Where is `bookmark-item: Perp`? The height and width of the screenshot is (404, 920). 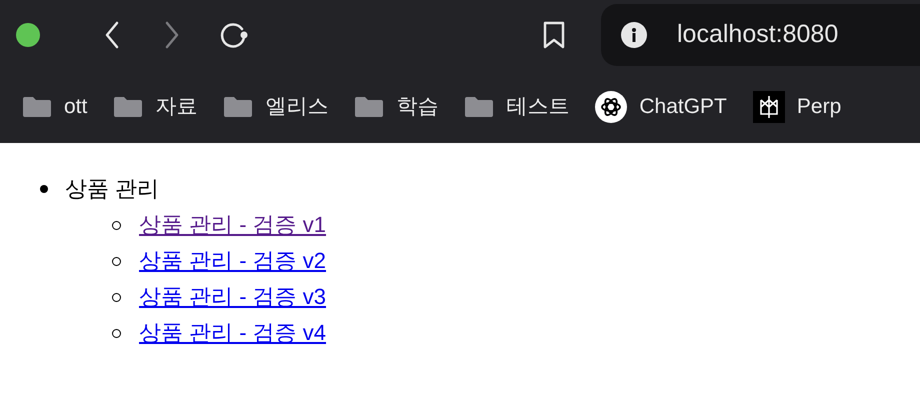
bookmark-item: Perp is located at coordinates (797, 106).